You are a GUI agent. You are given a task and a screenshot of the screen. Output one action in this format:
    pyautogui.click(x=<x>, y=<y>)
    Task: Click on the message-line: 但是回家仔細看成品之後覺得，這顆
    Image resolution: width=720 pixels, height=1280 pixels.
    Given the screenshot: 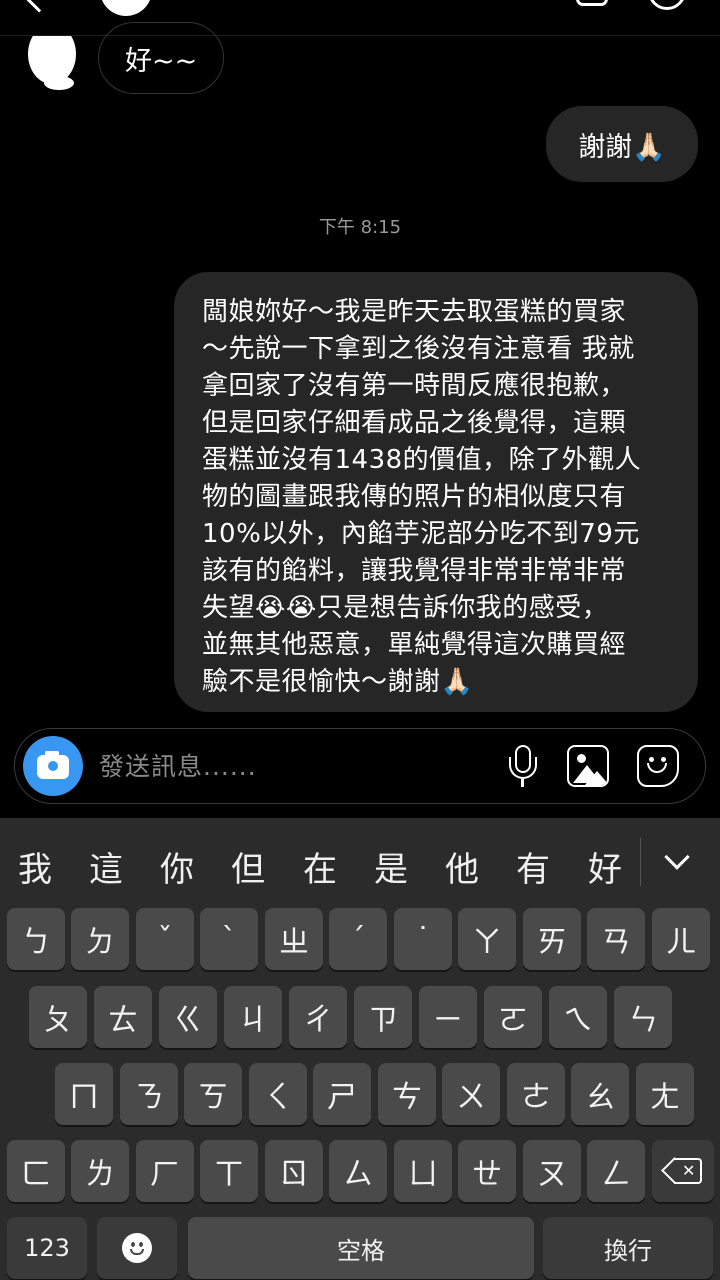 What is the action you would take?
    pyautogui.click(x=414, y=423)
    